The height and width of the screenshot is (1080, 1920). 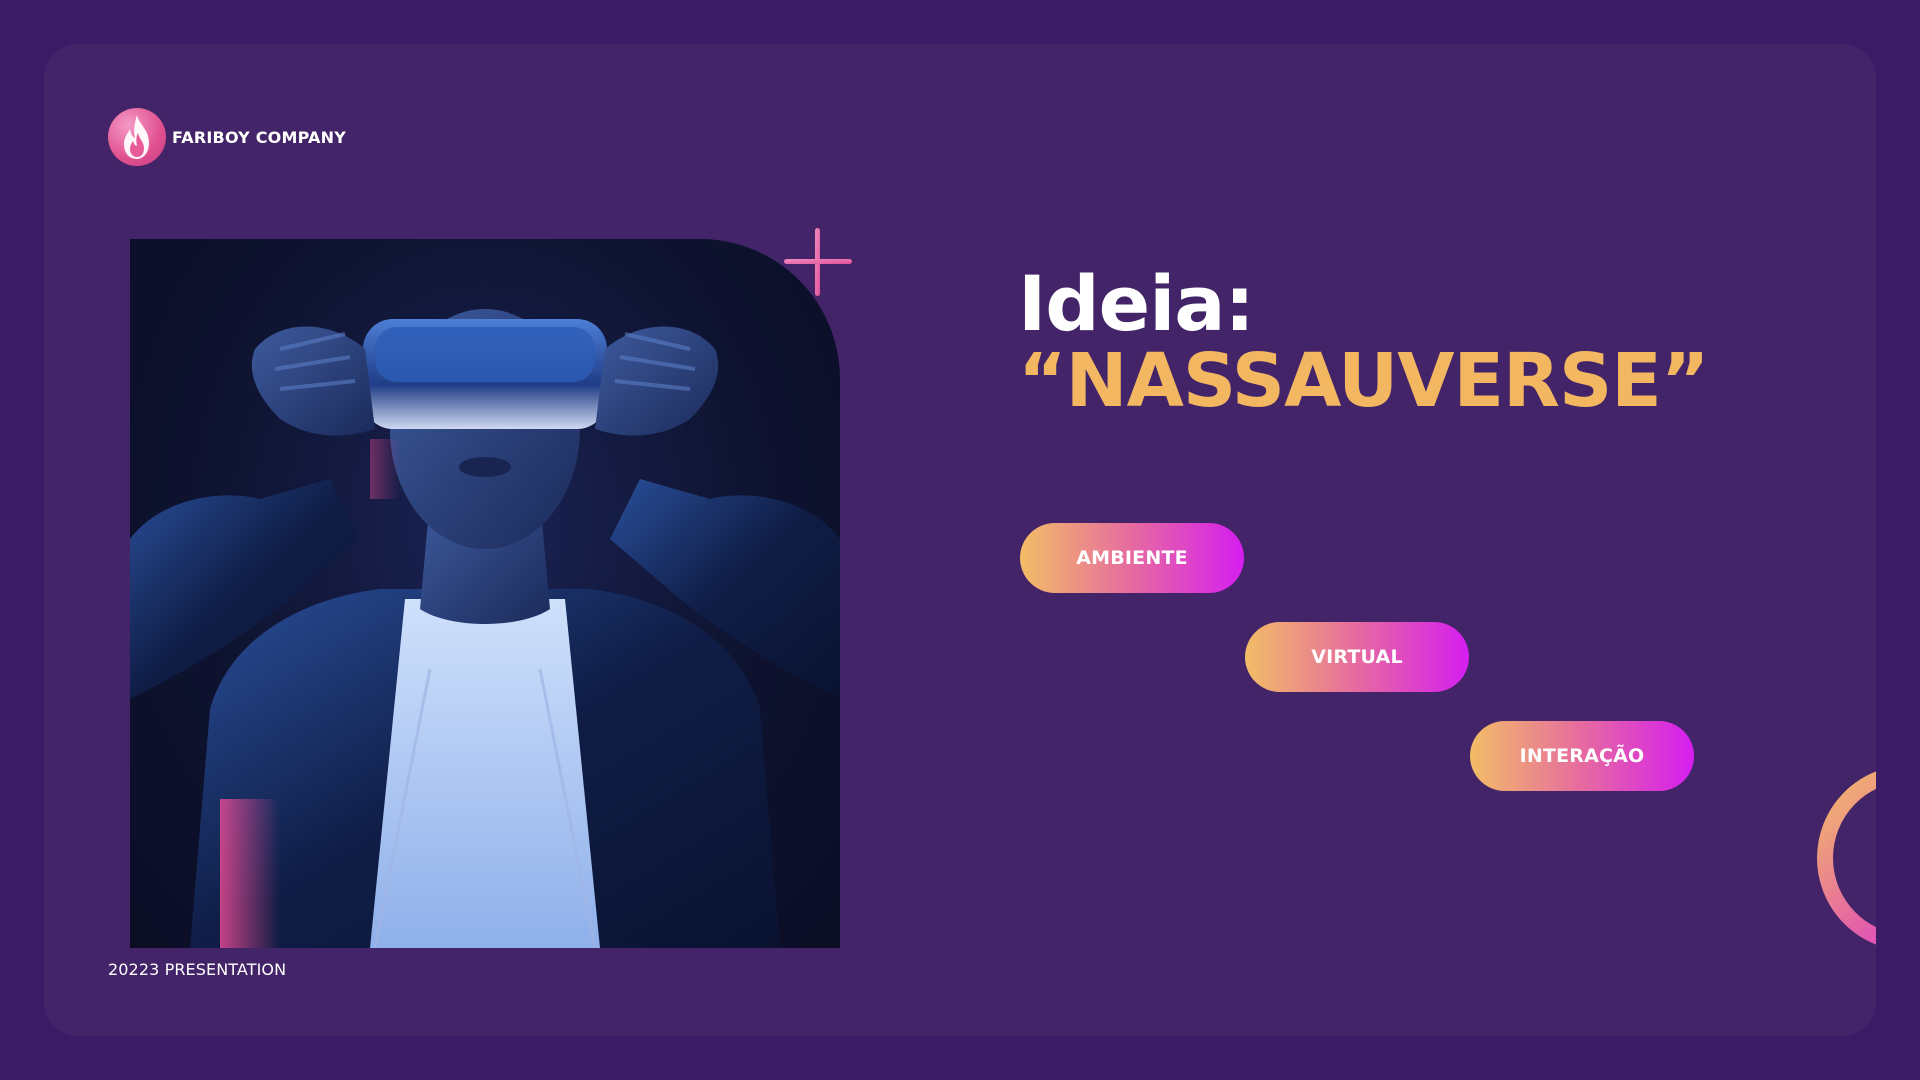 What do you see at coordinates (1843, 858) in the screenshot?
I see `ring-icon` at bounding box center [1843, 858].